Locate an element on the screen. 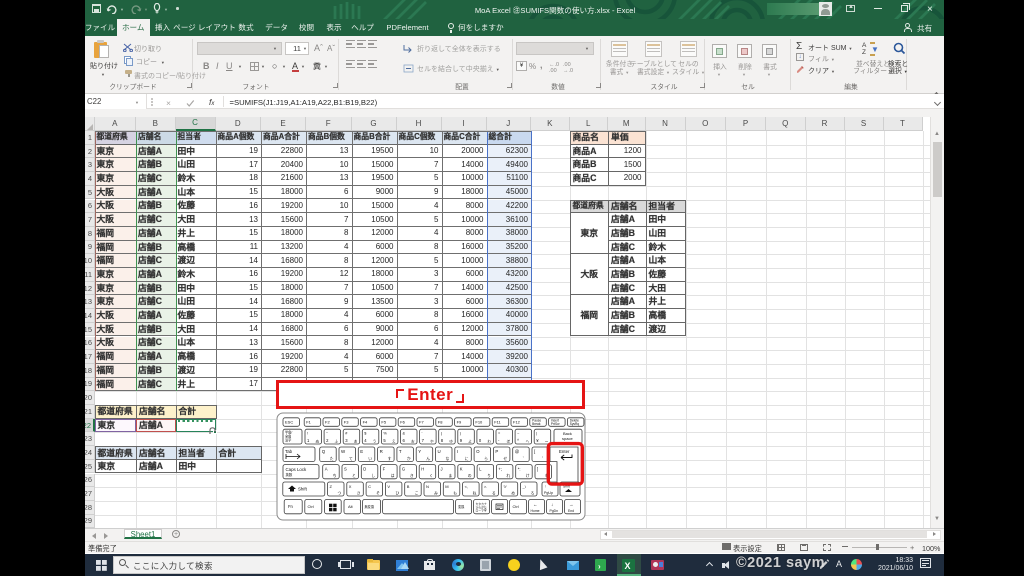 The width and height of the screenshot is (1024, 576). svg-text: 無変換 is located at coordinates (370, 506).